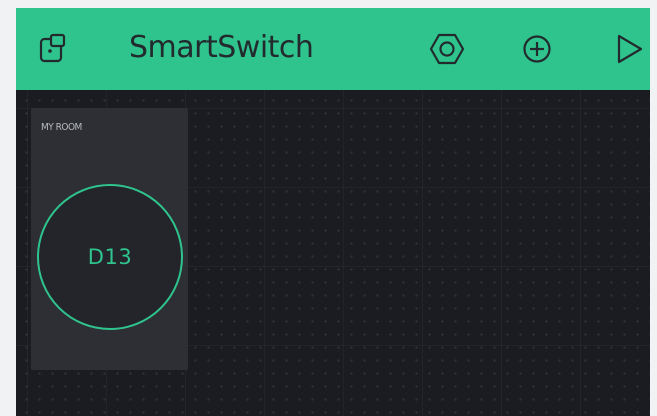 This screenshot has width=657, height=416. I want to click on switch-button: D13, so click(110, 257).